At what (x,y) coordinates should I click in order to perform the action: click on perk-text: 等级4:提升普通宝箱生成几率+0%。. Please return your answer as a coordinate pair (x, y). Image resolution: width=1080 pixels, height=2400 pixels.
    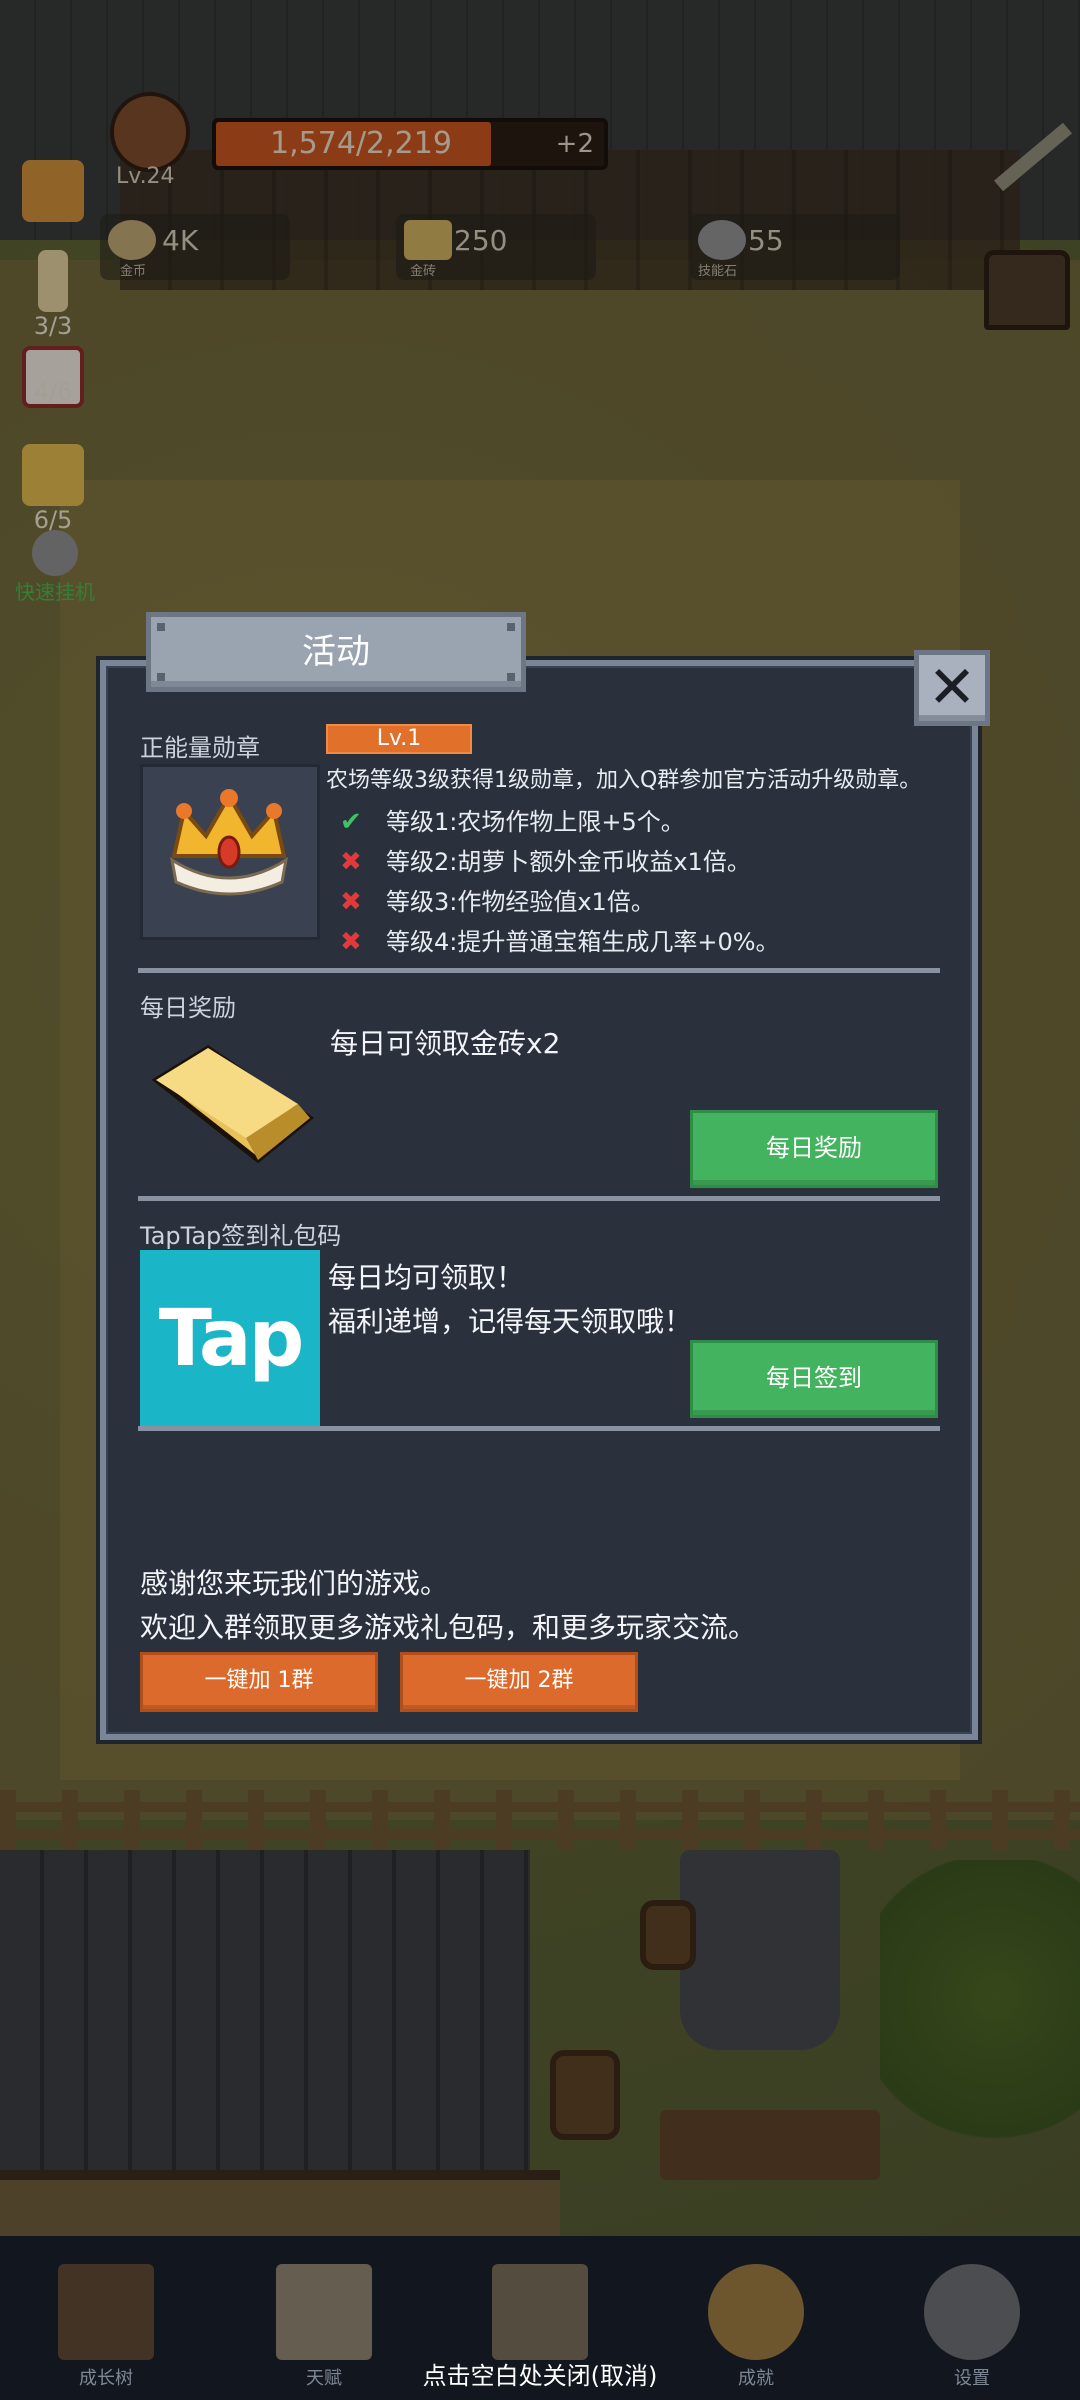
    Looking at the image, I should click on (583, 942).